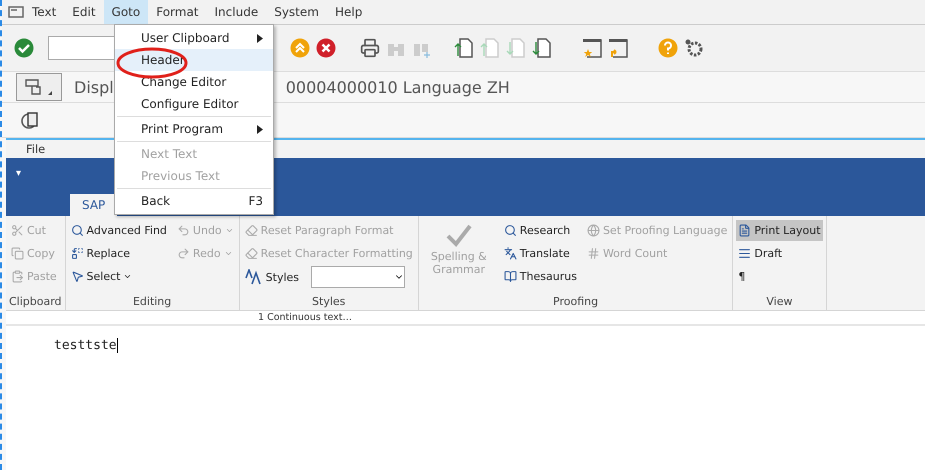 The height and width of the screenshot is (470, 925). I want to click on ribbon-button: Draft, so click(779, 253).